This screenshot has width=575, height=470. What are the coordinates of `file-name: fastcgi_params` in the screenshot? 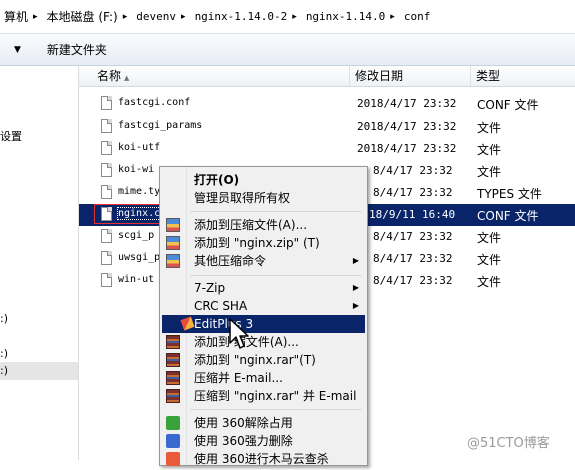 It's located at (160, 125).